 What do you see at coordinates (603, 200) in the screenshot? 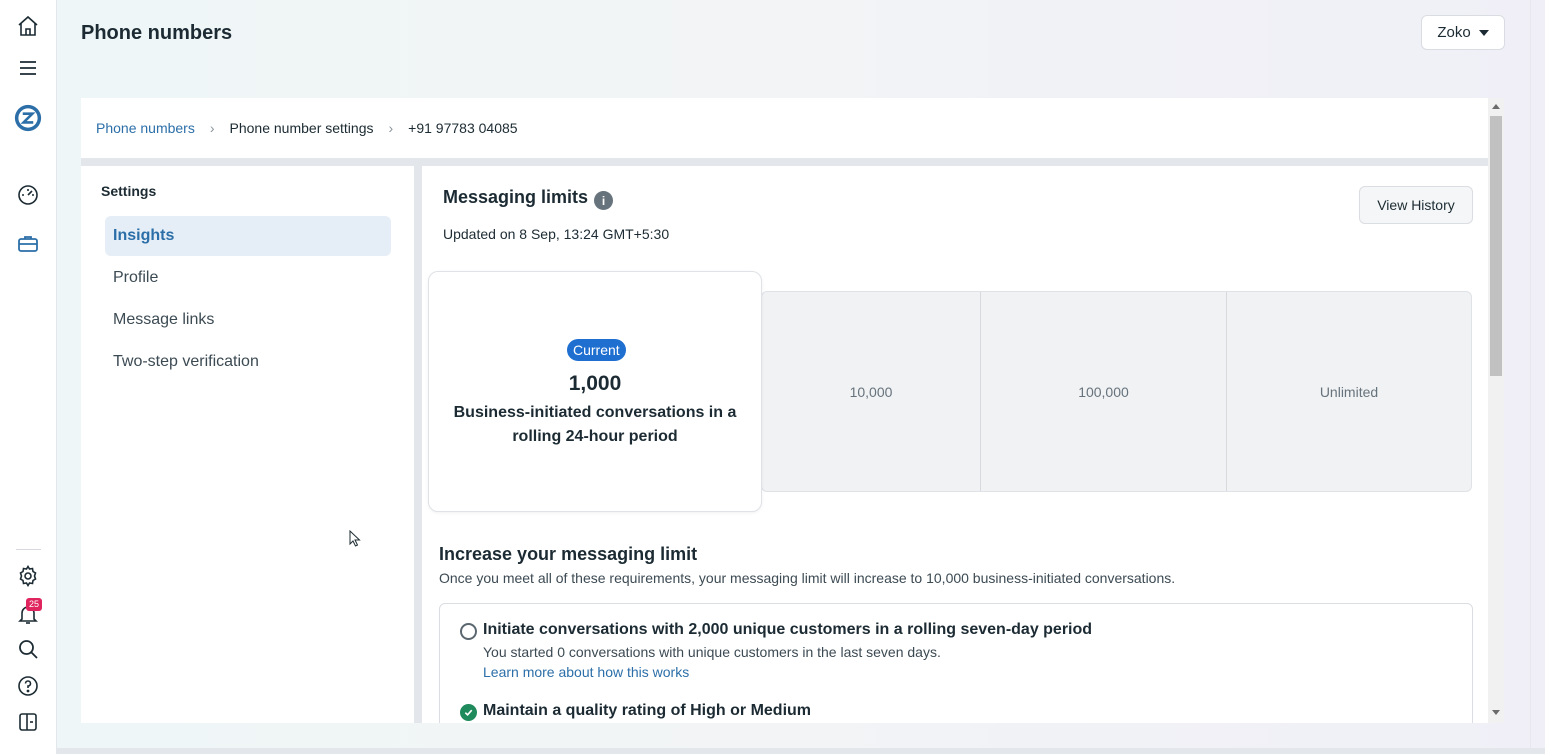
I see `info-icon: i` at bounding box center [603, 200].